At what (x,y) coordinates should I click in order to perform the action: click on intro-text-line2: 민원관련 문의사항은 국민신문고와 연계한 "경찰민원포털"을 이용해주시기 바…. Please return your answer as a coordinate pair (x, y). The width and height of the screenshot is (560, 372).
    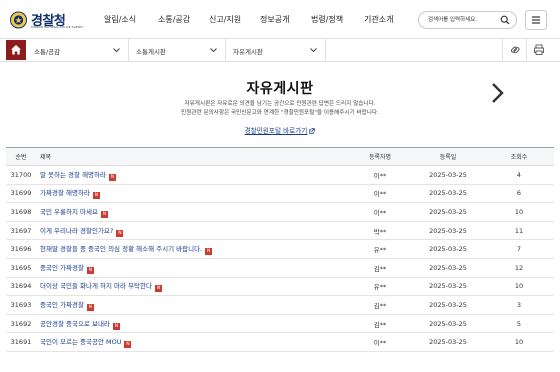
    Looking at the image, I should click on (280, 113).